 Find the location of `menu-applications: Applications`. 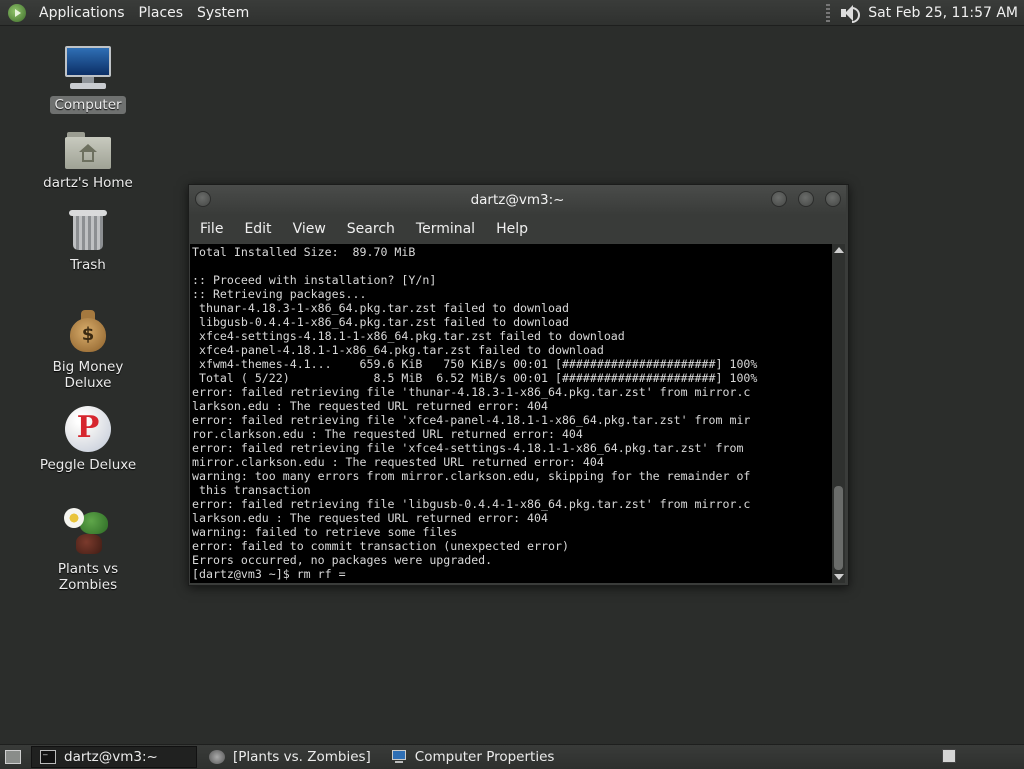

menu-applications: Applications is located at coordinates (82, 13).